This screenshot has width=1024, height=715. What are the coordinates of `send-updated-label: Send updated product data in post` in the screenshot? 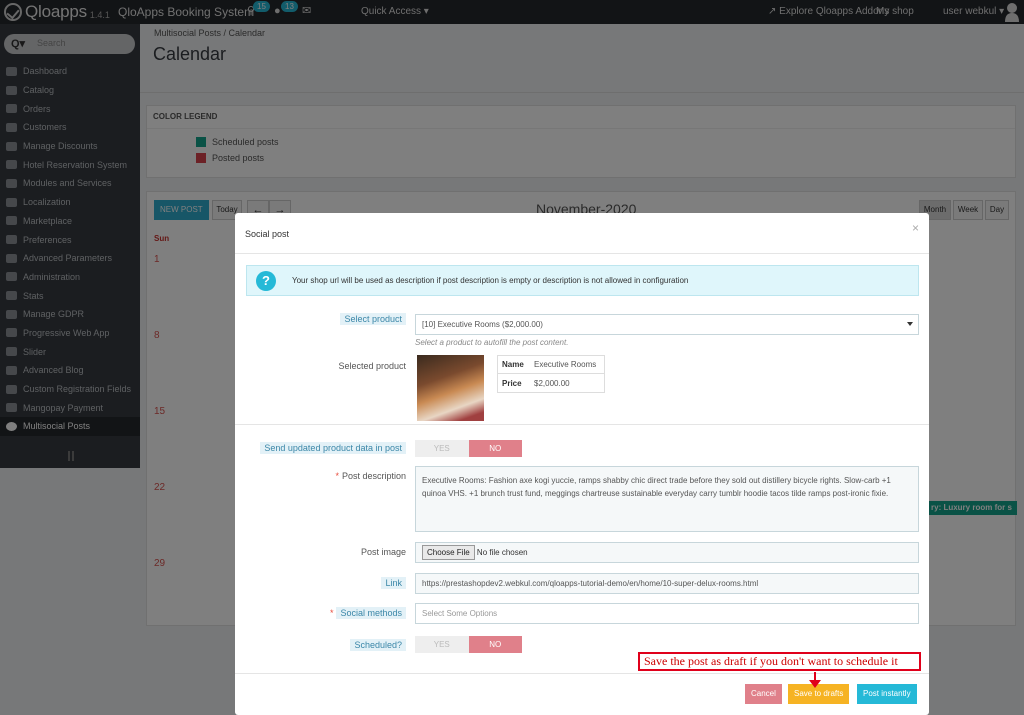 It's located at (333, 448).